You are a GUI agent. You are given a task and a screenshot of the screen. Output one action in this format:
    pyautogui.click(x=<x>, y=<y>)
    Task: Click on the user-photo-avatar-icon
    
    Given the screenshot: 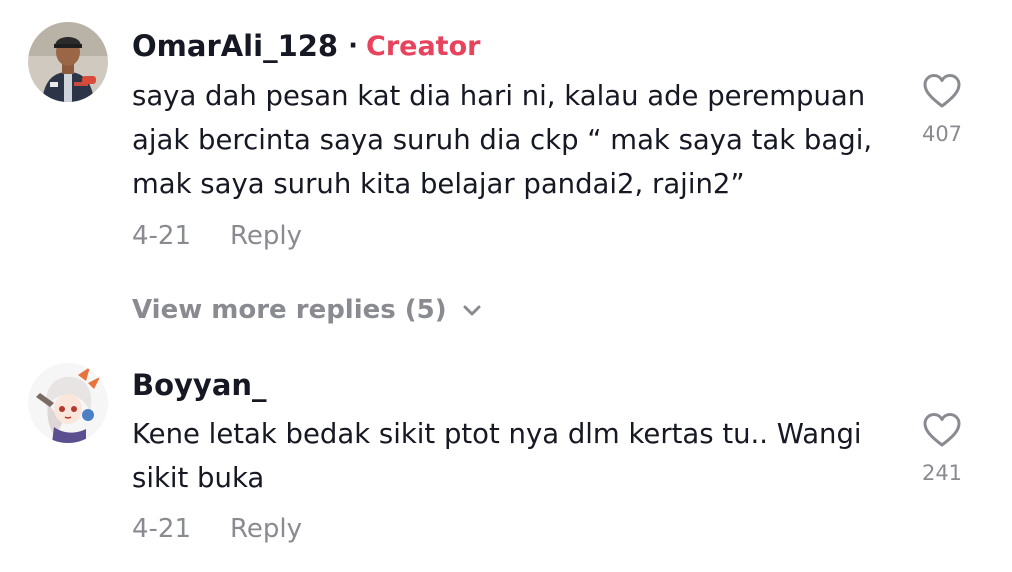 What is the action you would take?
    pyautogui.click(x=68, y=62)
    